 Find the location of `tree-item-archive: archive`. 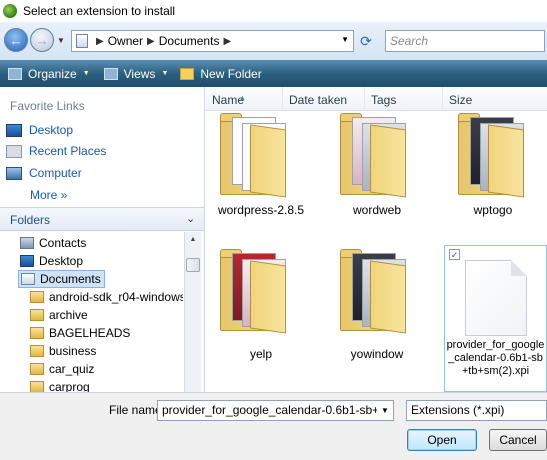

tree-item-archive: archive is located at coordinates (59, 315).